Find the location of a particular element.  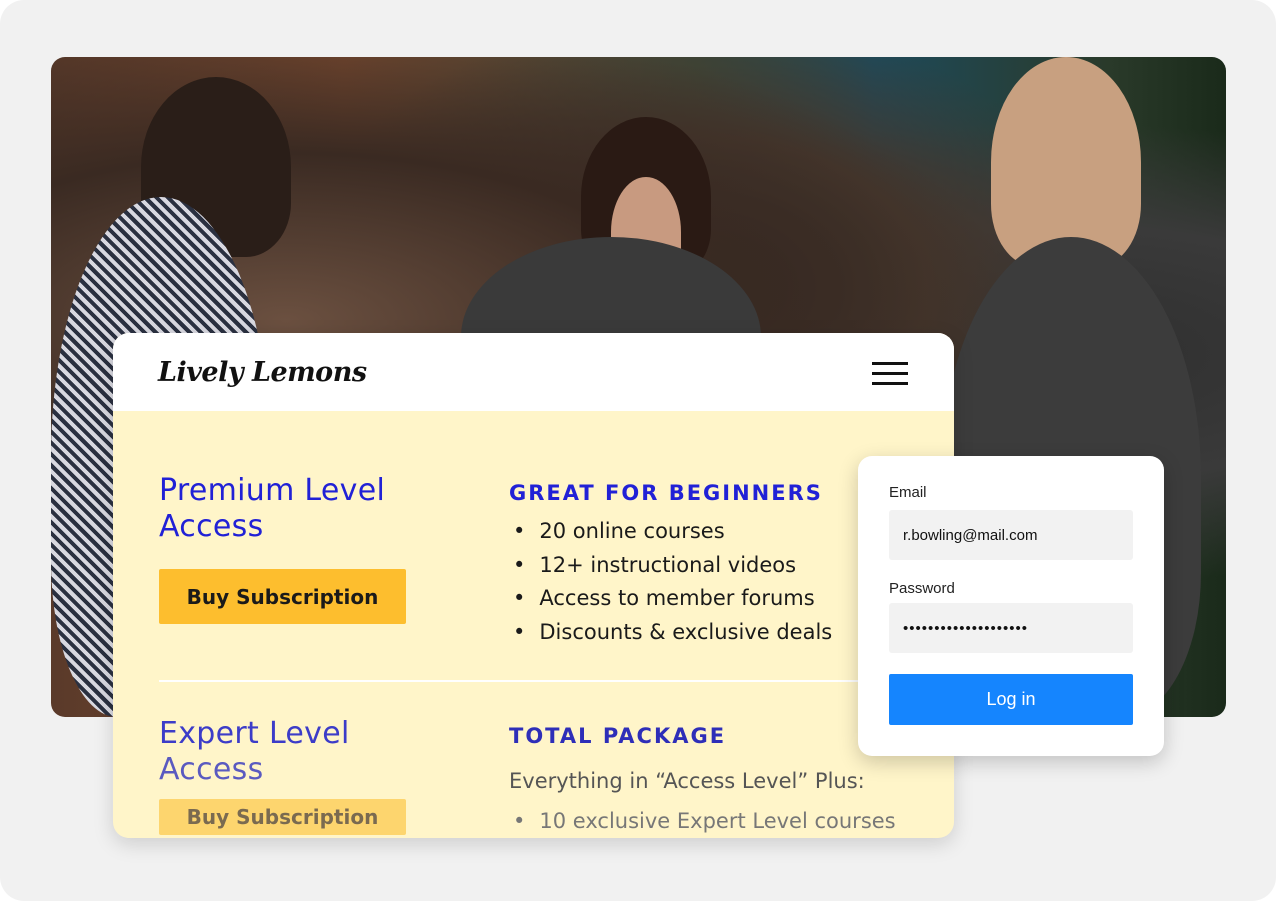

email-label: Email is located at coordinates (908, 492).